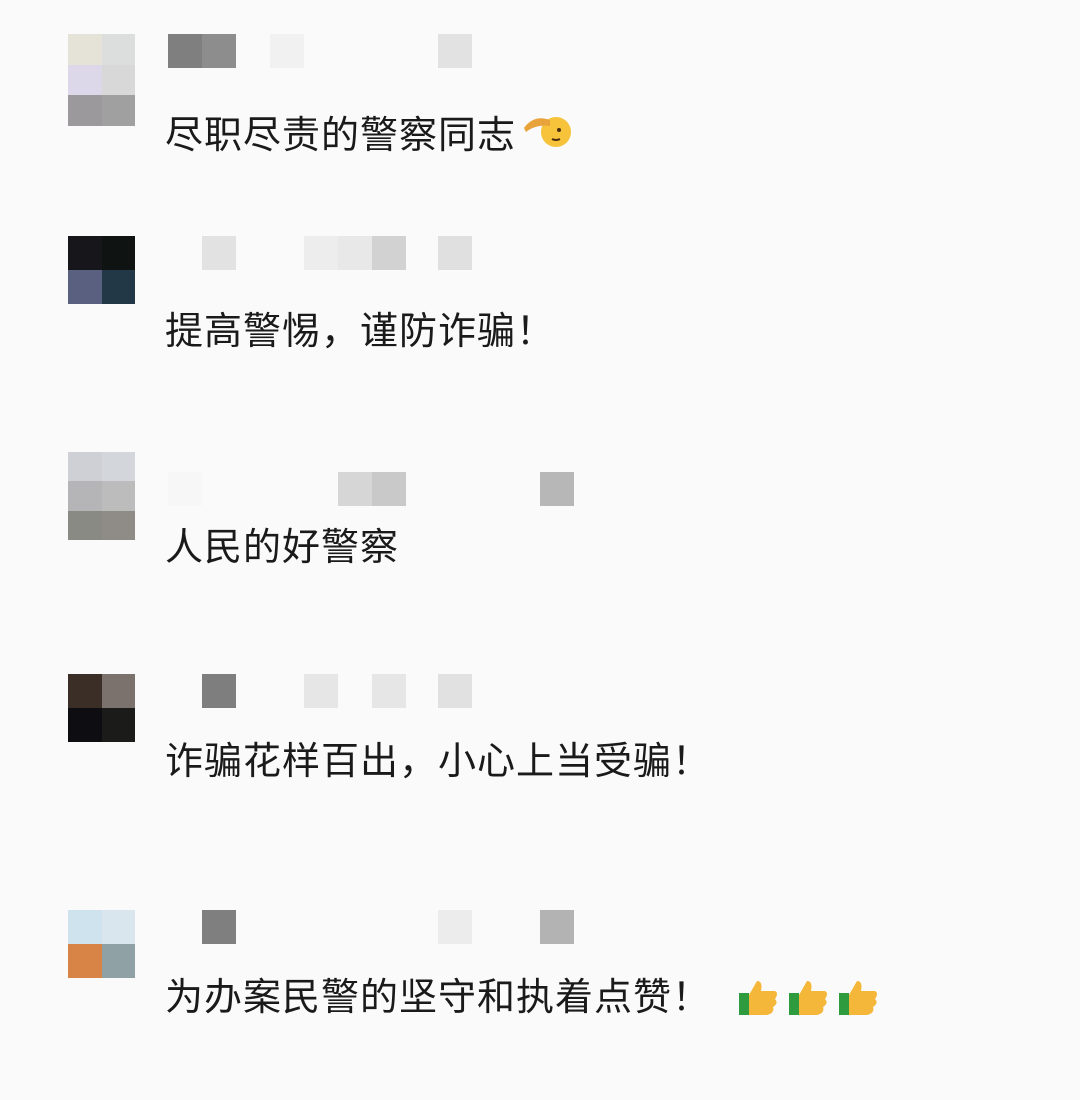  What do you see at coordinates (341, 135) in the screenshot?
I see `comment-text-content: 尽职尽责的警察同志` at bounding box center [341, 135].